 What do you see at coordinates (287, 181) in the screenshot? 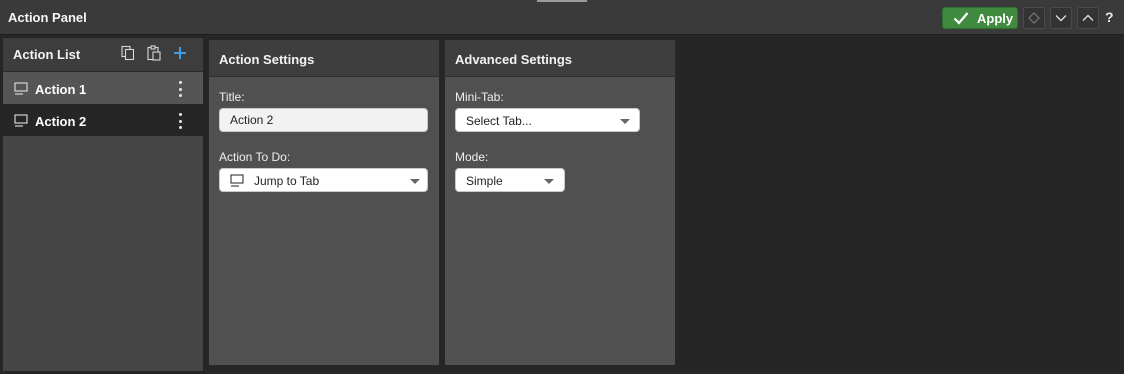
I see `action-to-do-value: Jump to Tab` at bounding box center [287, 181].